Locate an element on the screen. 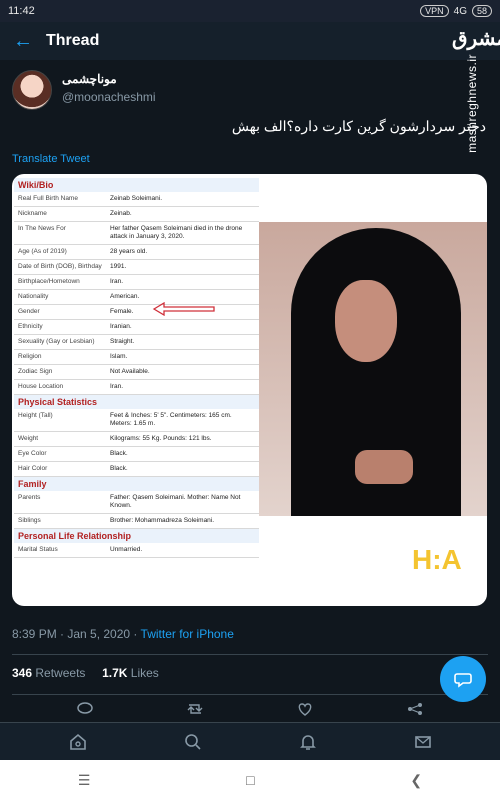 The width and height of the screenshot is (500, 800). bio-row: Sexuality (Gay or Lesbian) Straight. is located at coordinates (136, 342).